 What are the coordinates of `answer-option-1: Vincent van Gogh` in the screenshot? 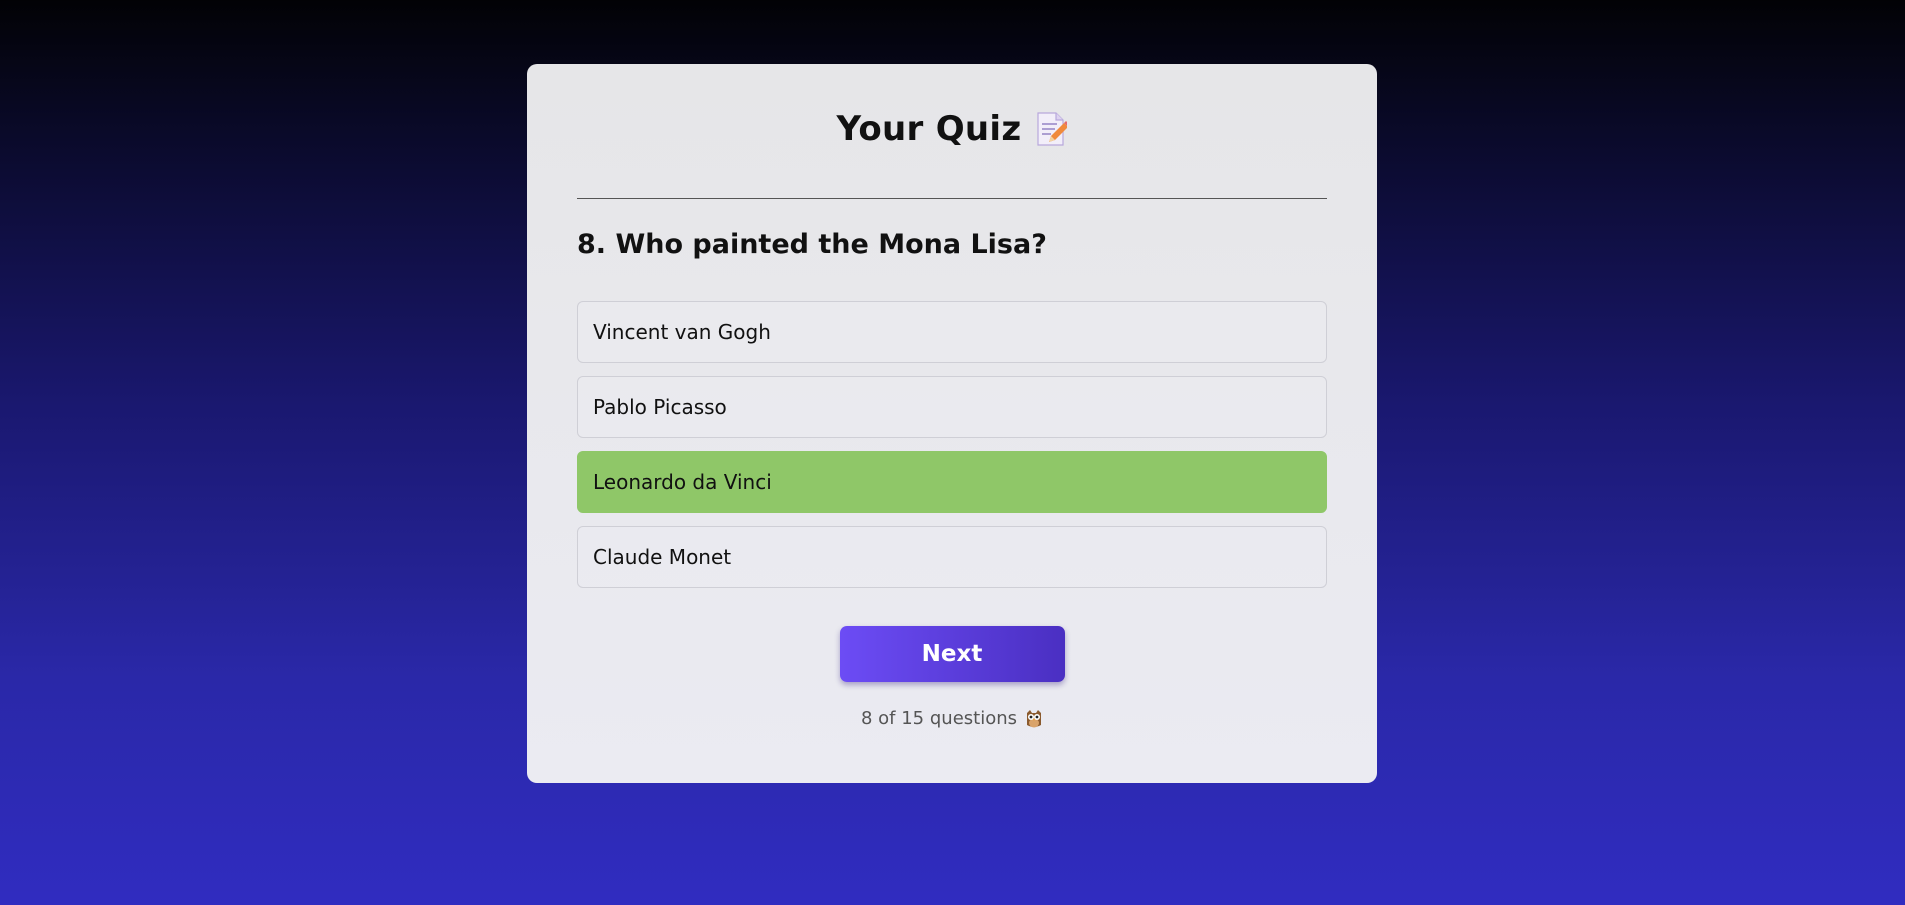 It's located at (952, 332).